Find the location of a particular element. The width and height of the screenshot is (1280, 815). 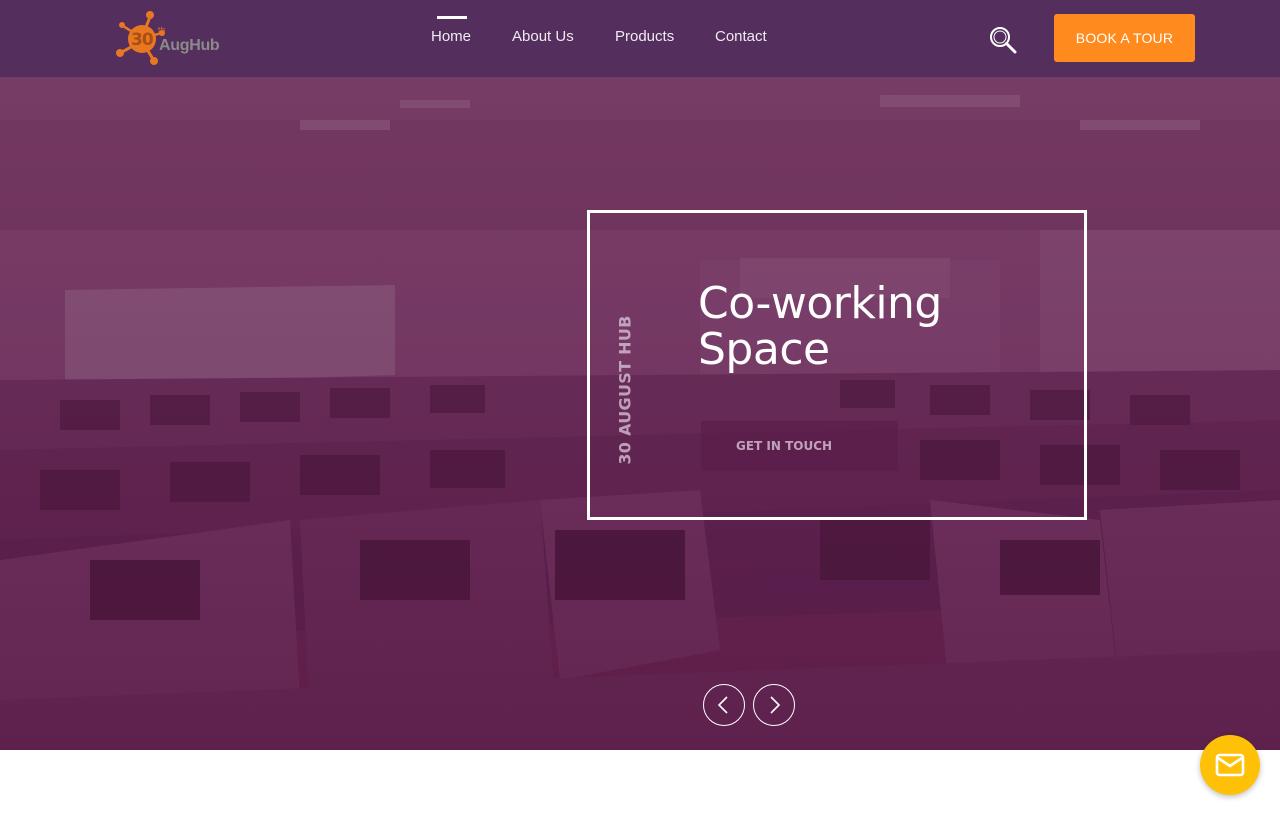

slide-vertical-tag: 30 AUGUST HUB is located at coordinates (625, 390).